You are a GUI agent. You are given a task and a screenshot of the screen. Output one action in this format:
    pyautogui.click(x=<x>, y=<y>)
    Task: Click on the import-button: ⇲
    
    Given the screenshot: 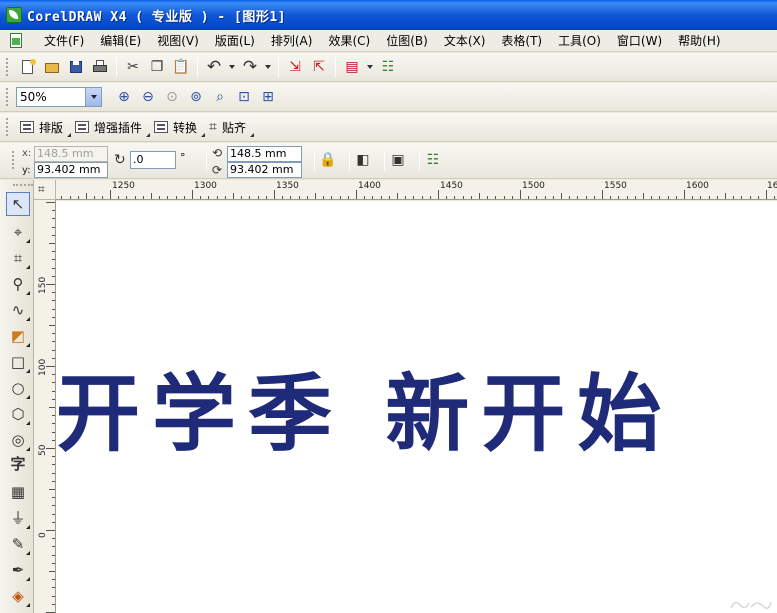 What is the action you would take?
    pyautogui.click(x=295, y=67)
    